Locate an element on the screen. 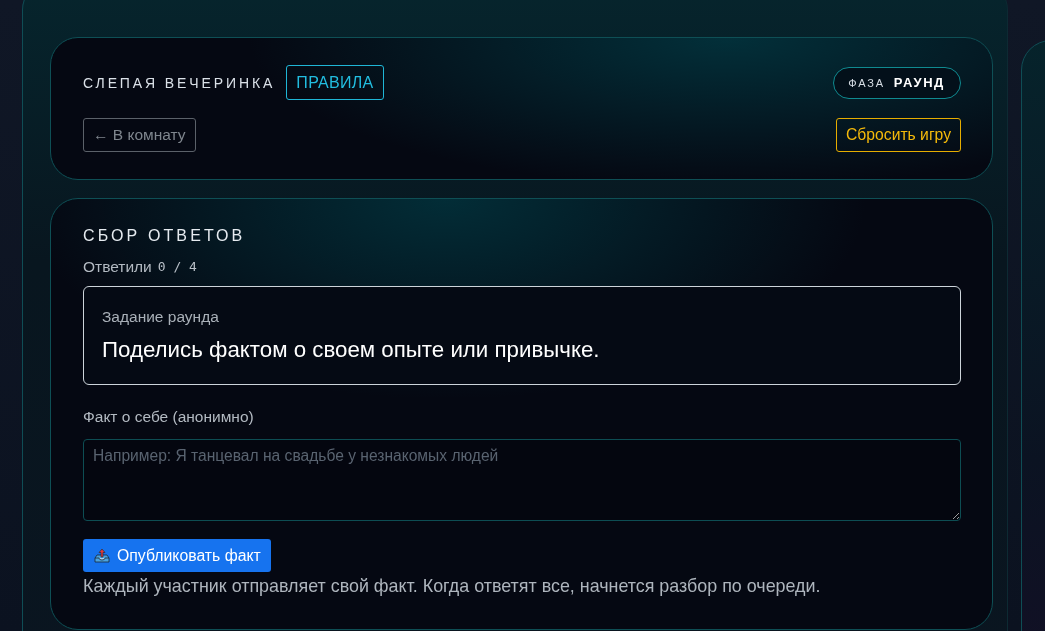  task-text: Поделись фактом о своем опыте или привычке. is located at coordinates (351, 350).